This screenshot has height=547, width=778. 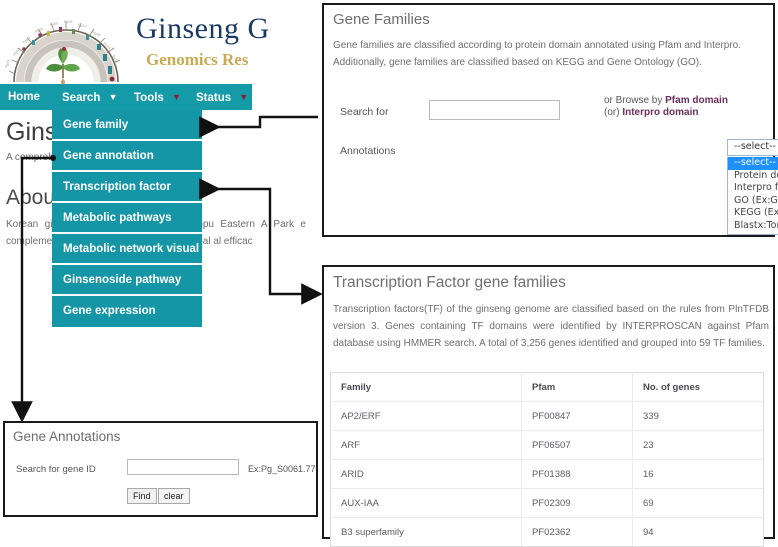 I want to click on annotations-option: Interpro families (Ex:IPR001810), so click(x=753, y=188).